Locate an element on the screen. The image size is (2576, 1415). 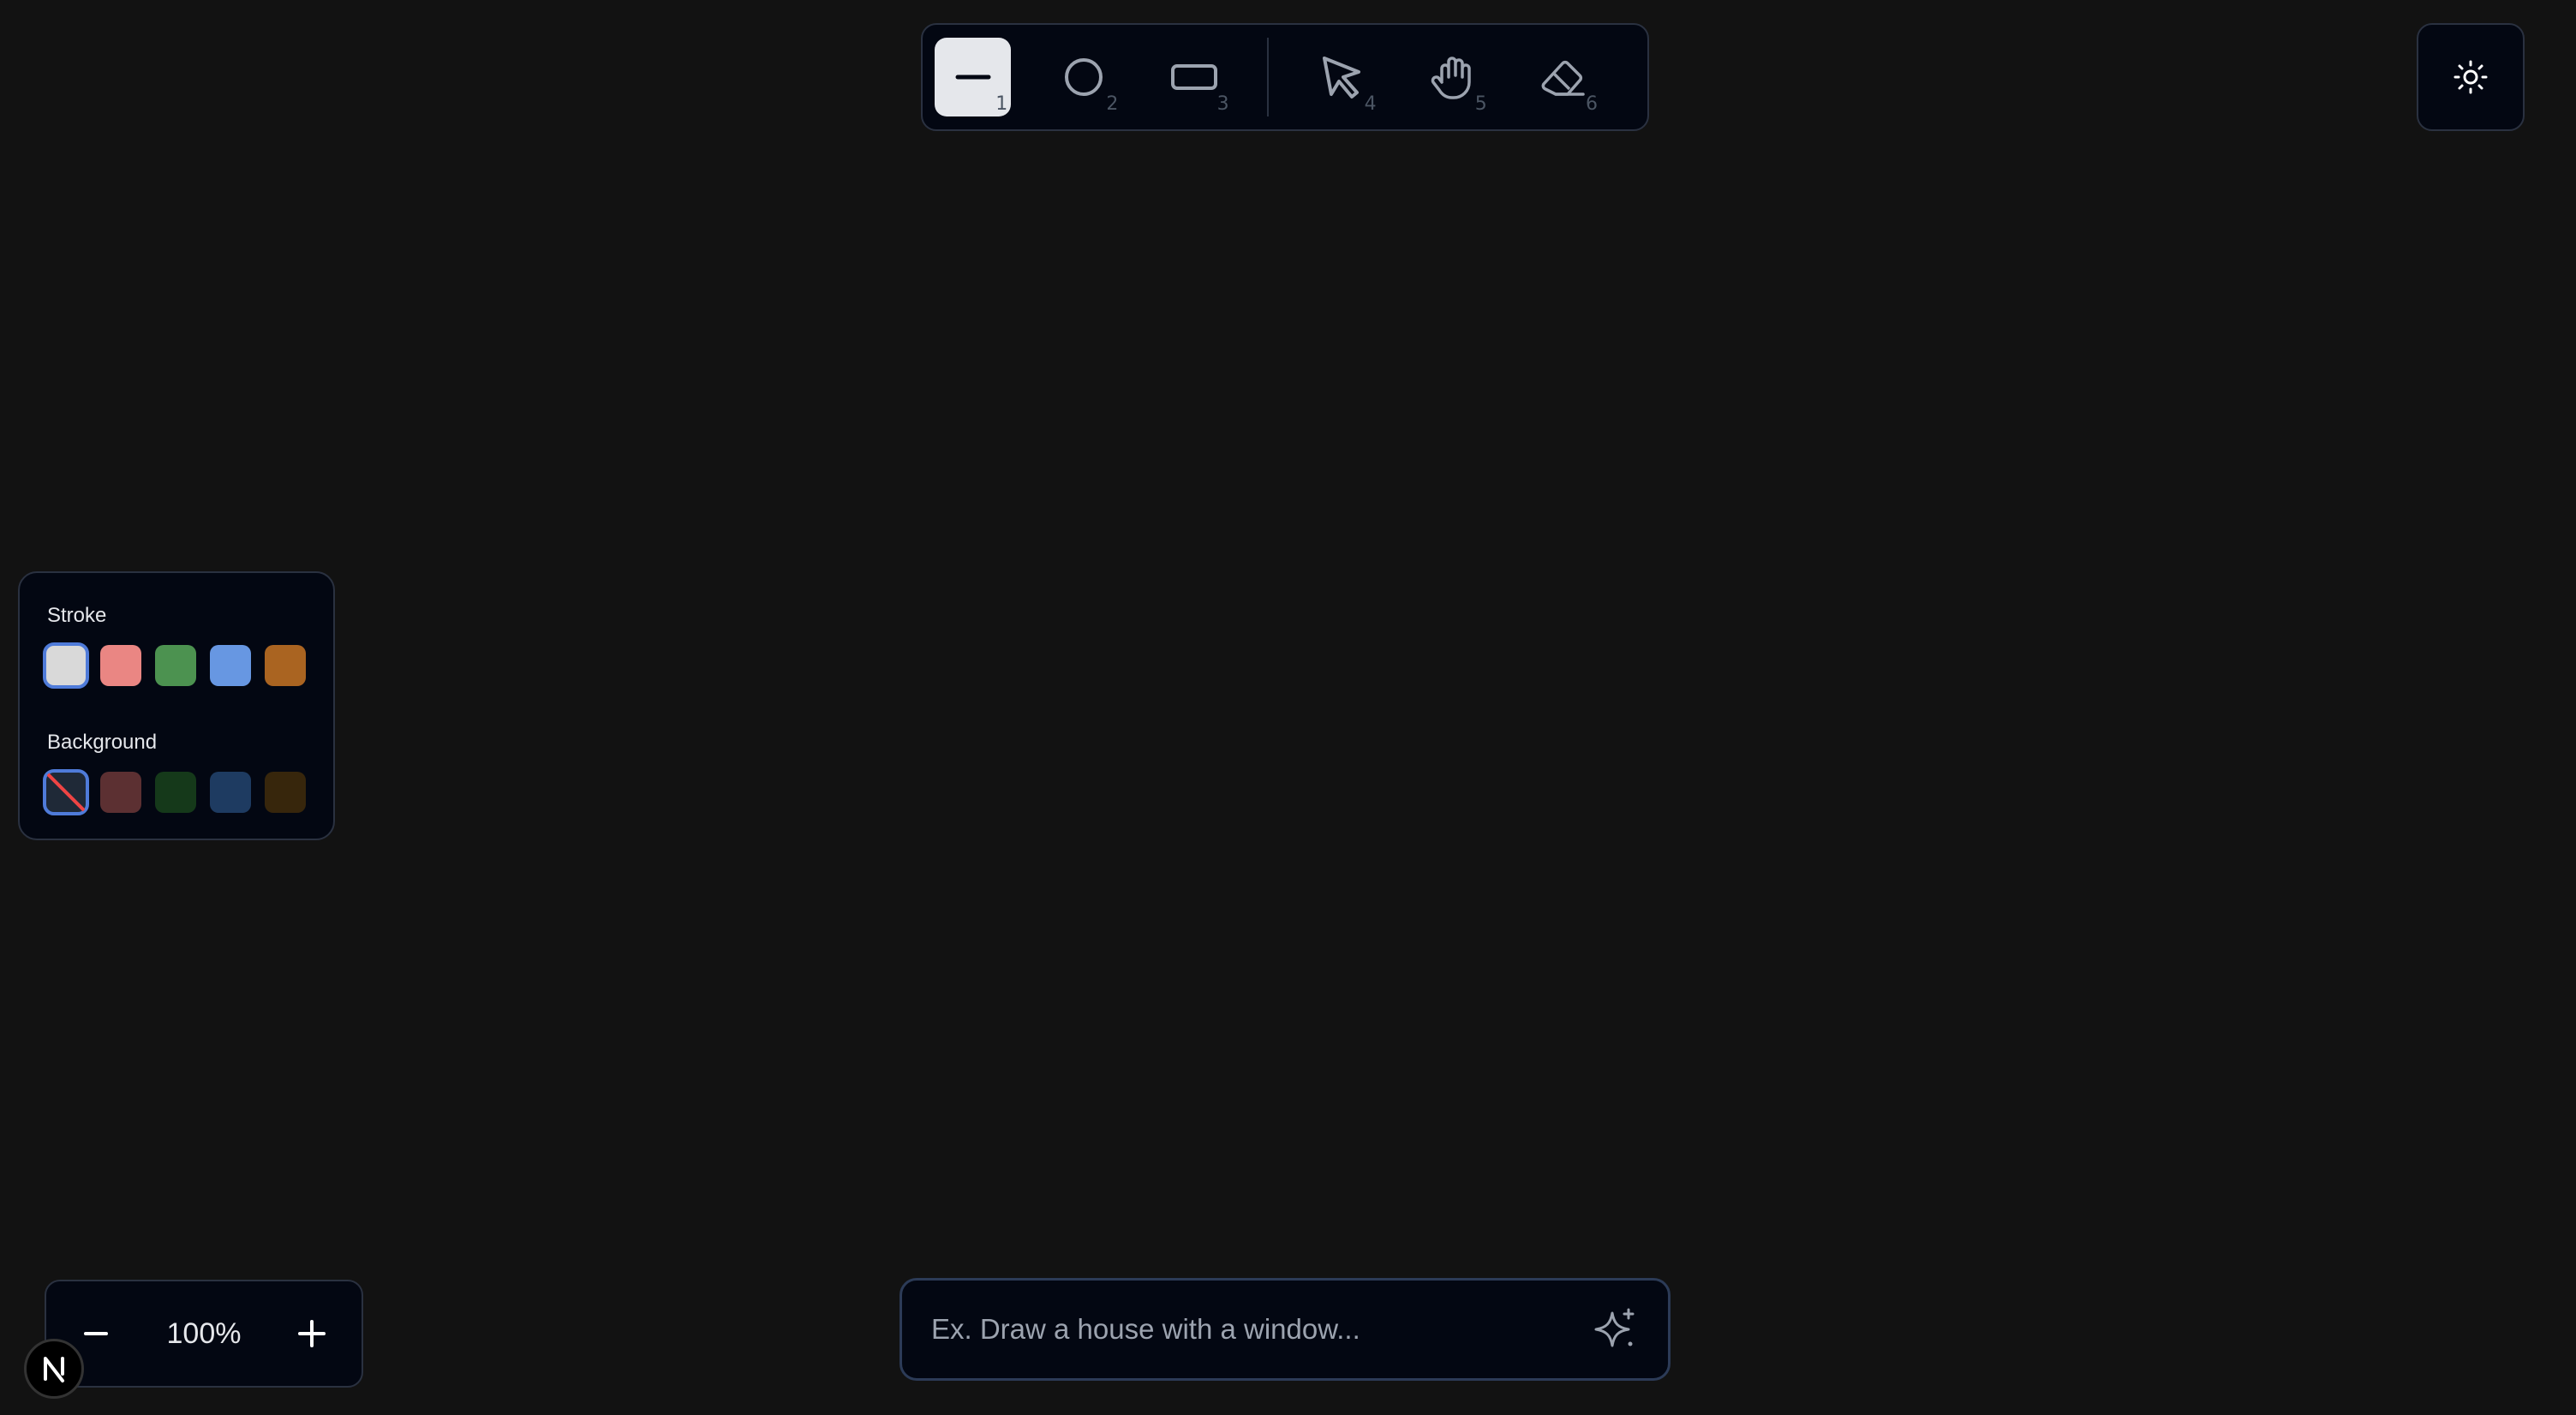
circle-icon is located at coordinates (1083, 77).